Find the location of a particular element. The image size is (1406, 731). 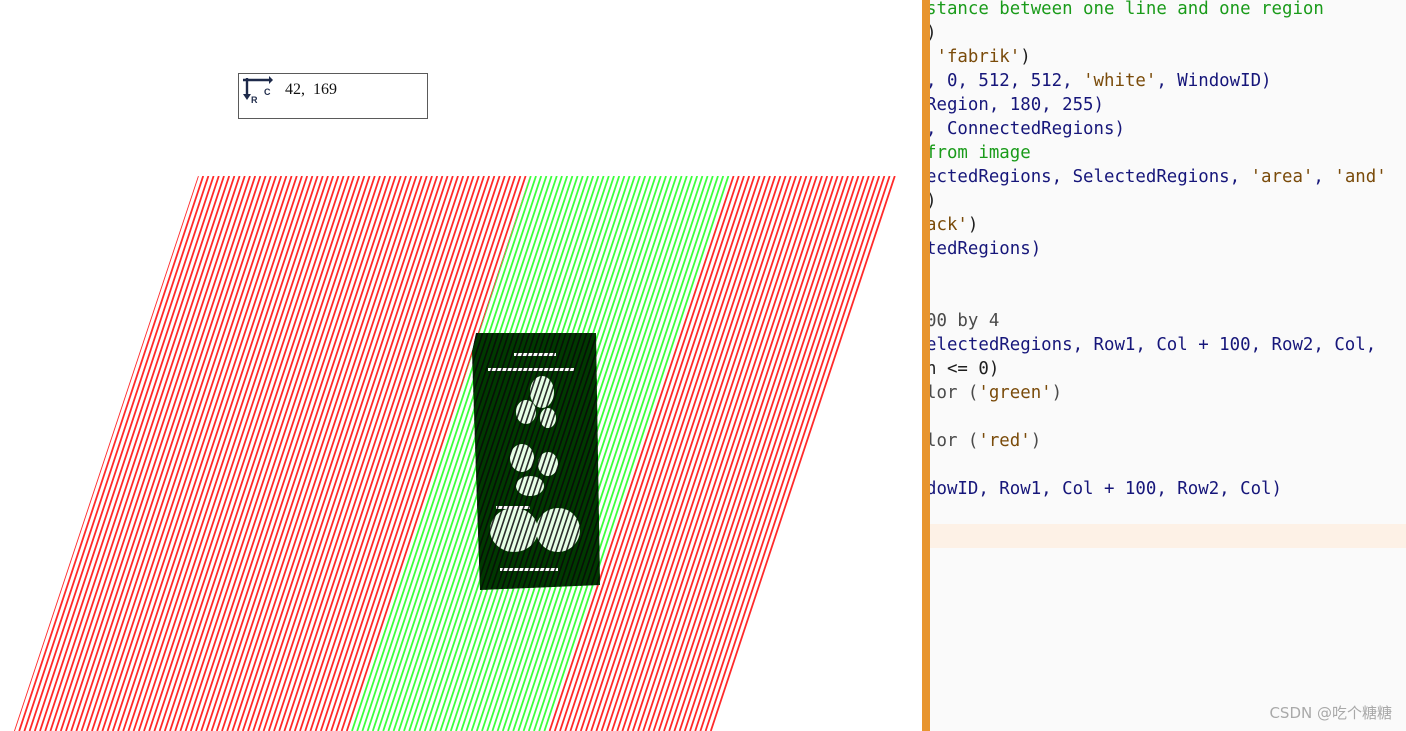

code-line: , ConnectedRegions) is located at coordinates (1027, 129).